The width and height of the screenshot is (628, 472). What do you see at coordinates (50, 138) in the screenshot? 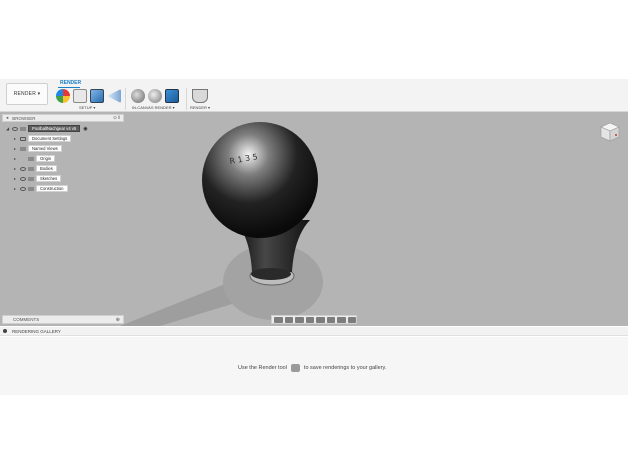
I see `tree-item-label: Document Settings` at bounding box center [50, 138].